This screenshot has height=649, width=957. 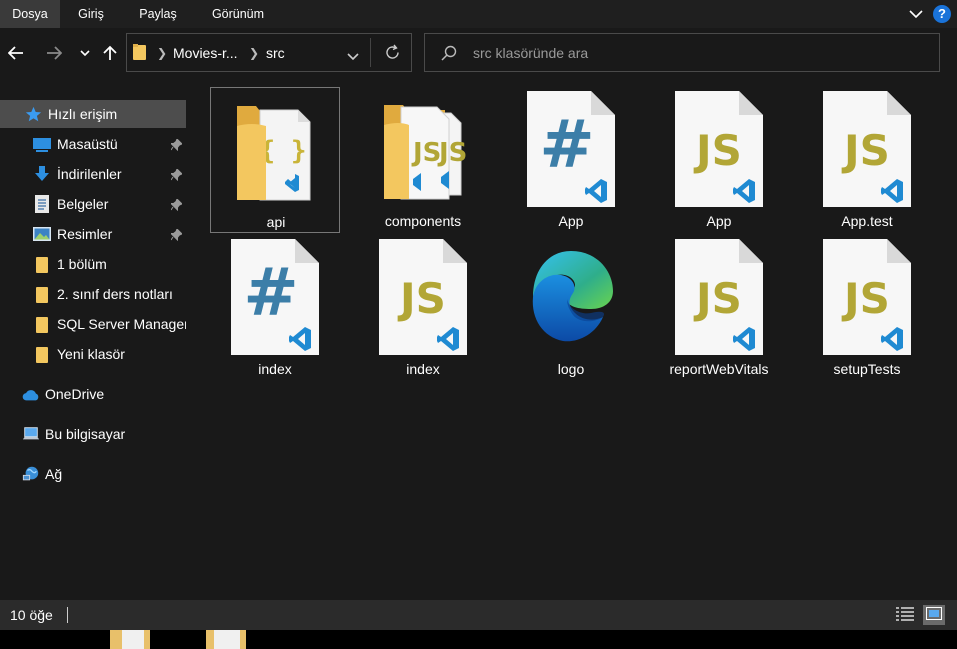 I want to click on folder-json-icon: { }, so click(x=274, y=153).